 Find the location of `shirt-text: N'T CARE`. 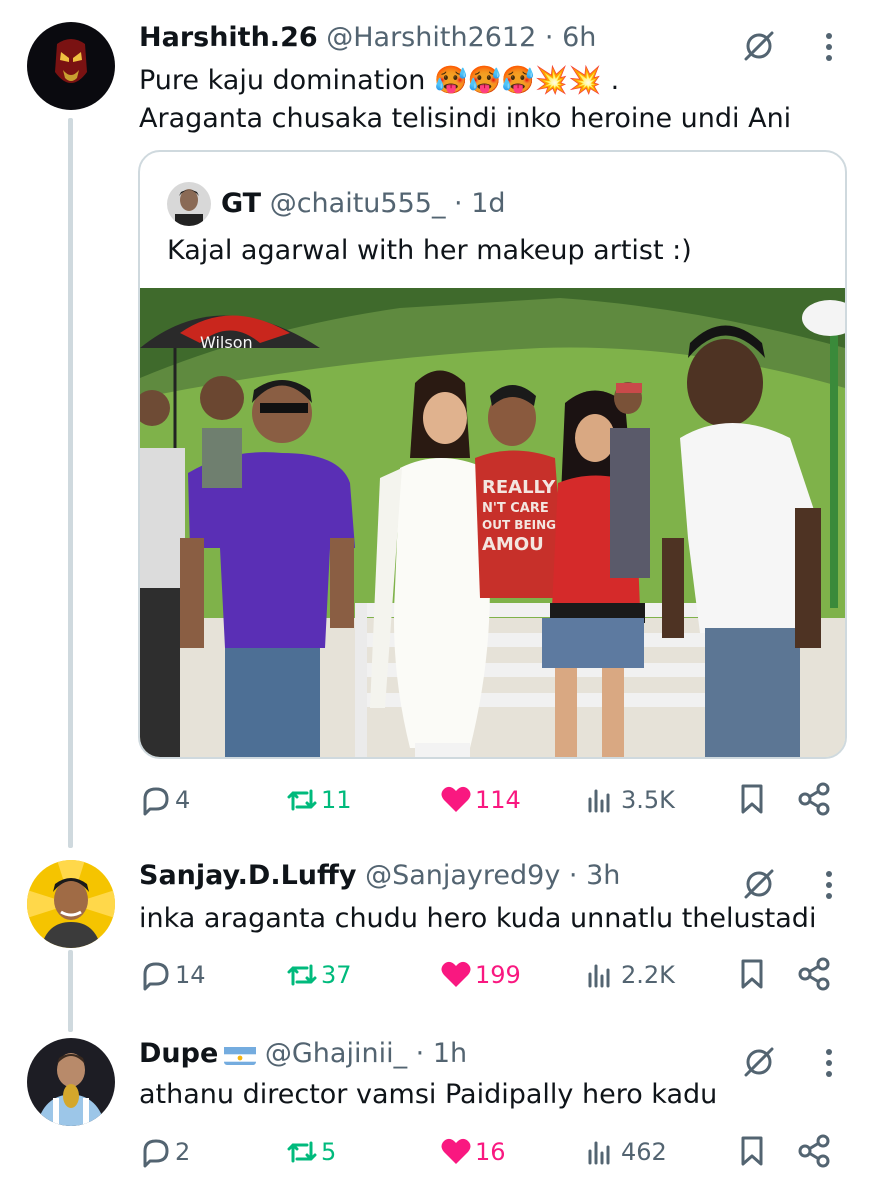

shirt-text: N'T CARE is located at coordinates (515, 508).